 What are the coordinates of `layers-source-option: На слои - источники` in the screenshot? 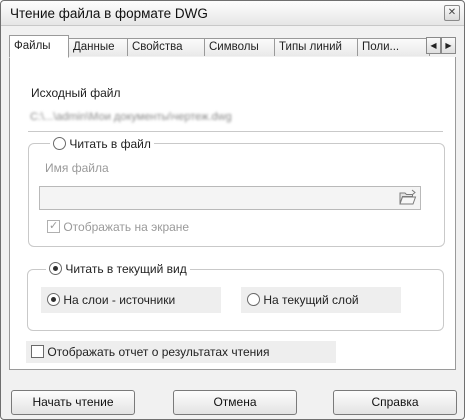 It's located at (111, 300).